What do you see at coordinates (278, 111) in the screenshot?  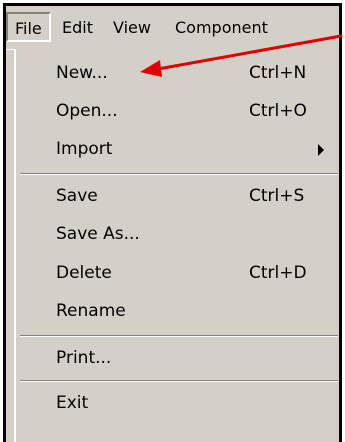 I see `menu-item-shortcut: Ctrl+O` at bounding box center [278, 111].